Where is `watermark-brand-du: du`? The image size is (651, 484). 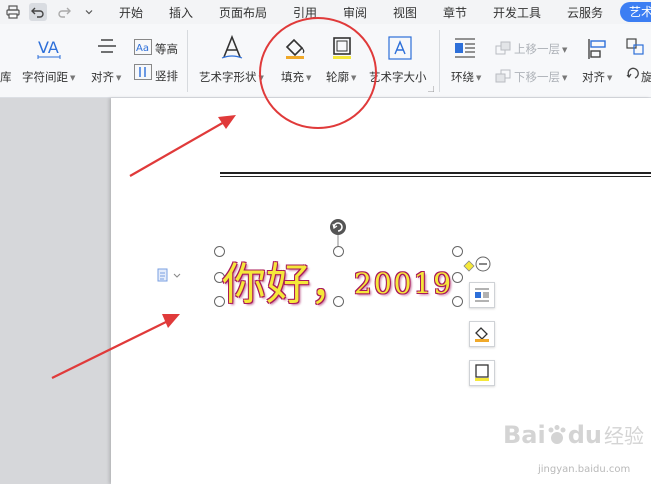
watermark-brand-du: du is located at coordinates (584, 435).